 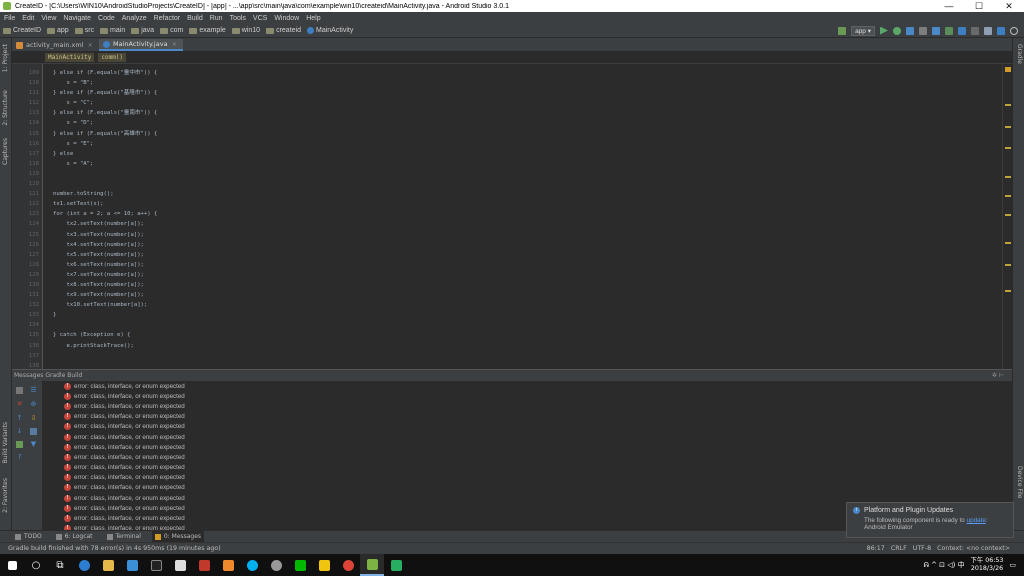 I want to click on structure-icon, so click(x=988, y=30).